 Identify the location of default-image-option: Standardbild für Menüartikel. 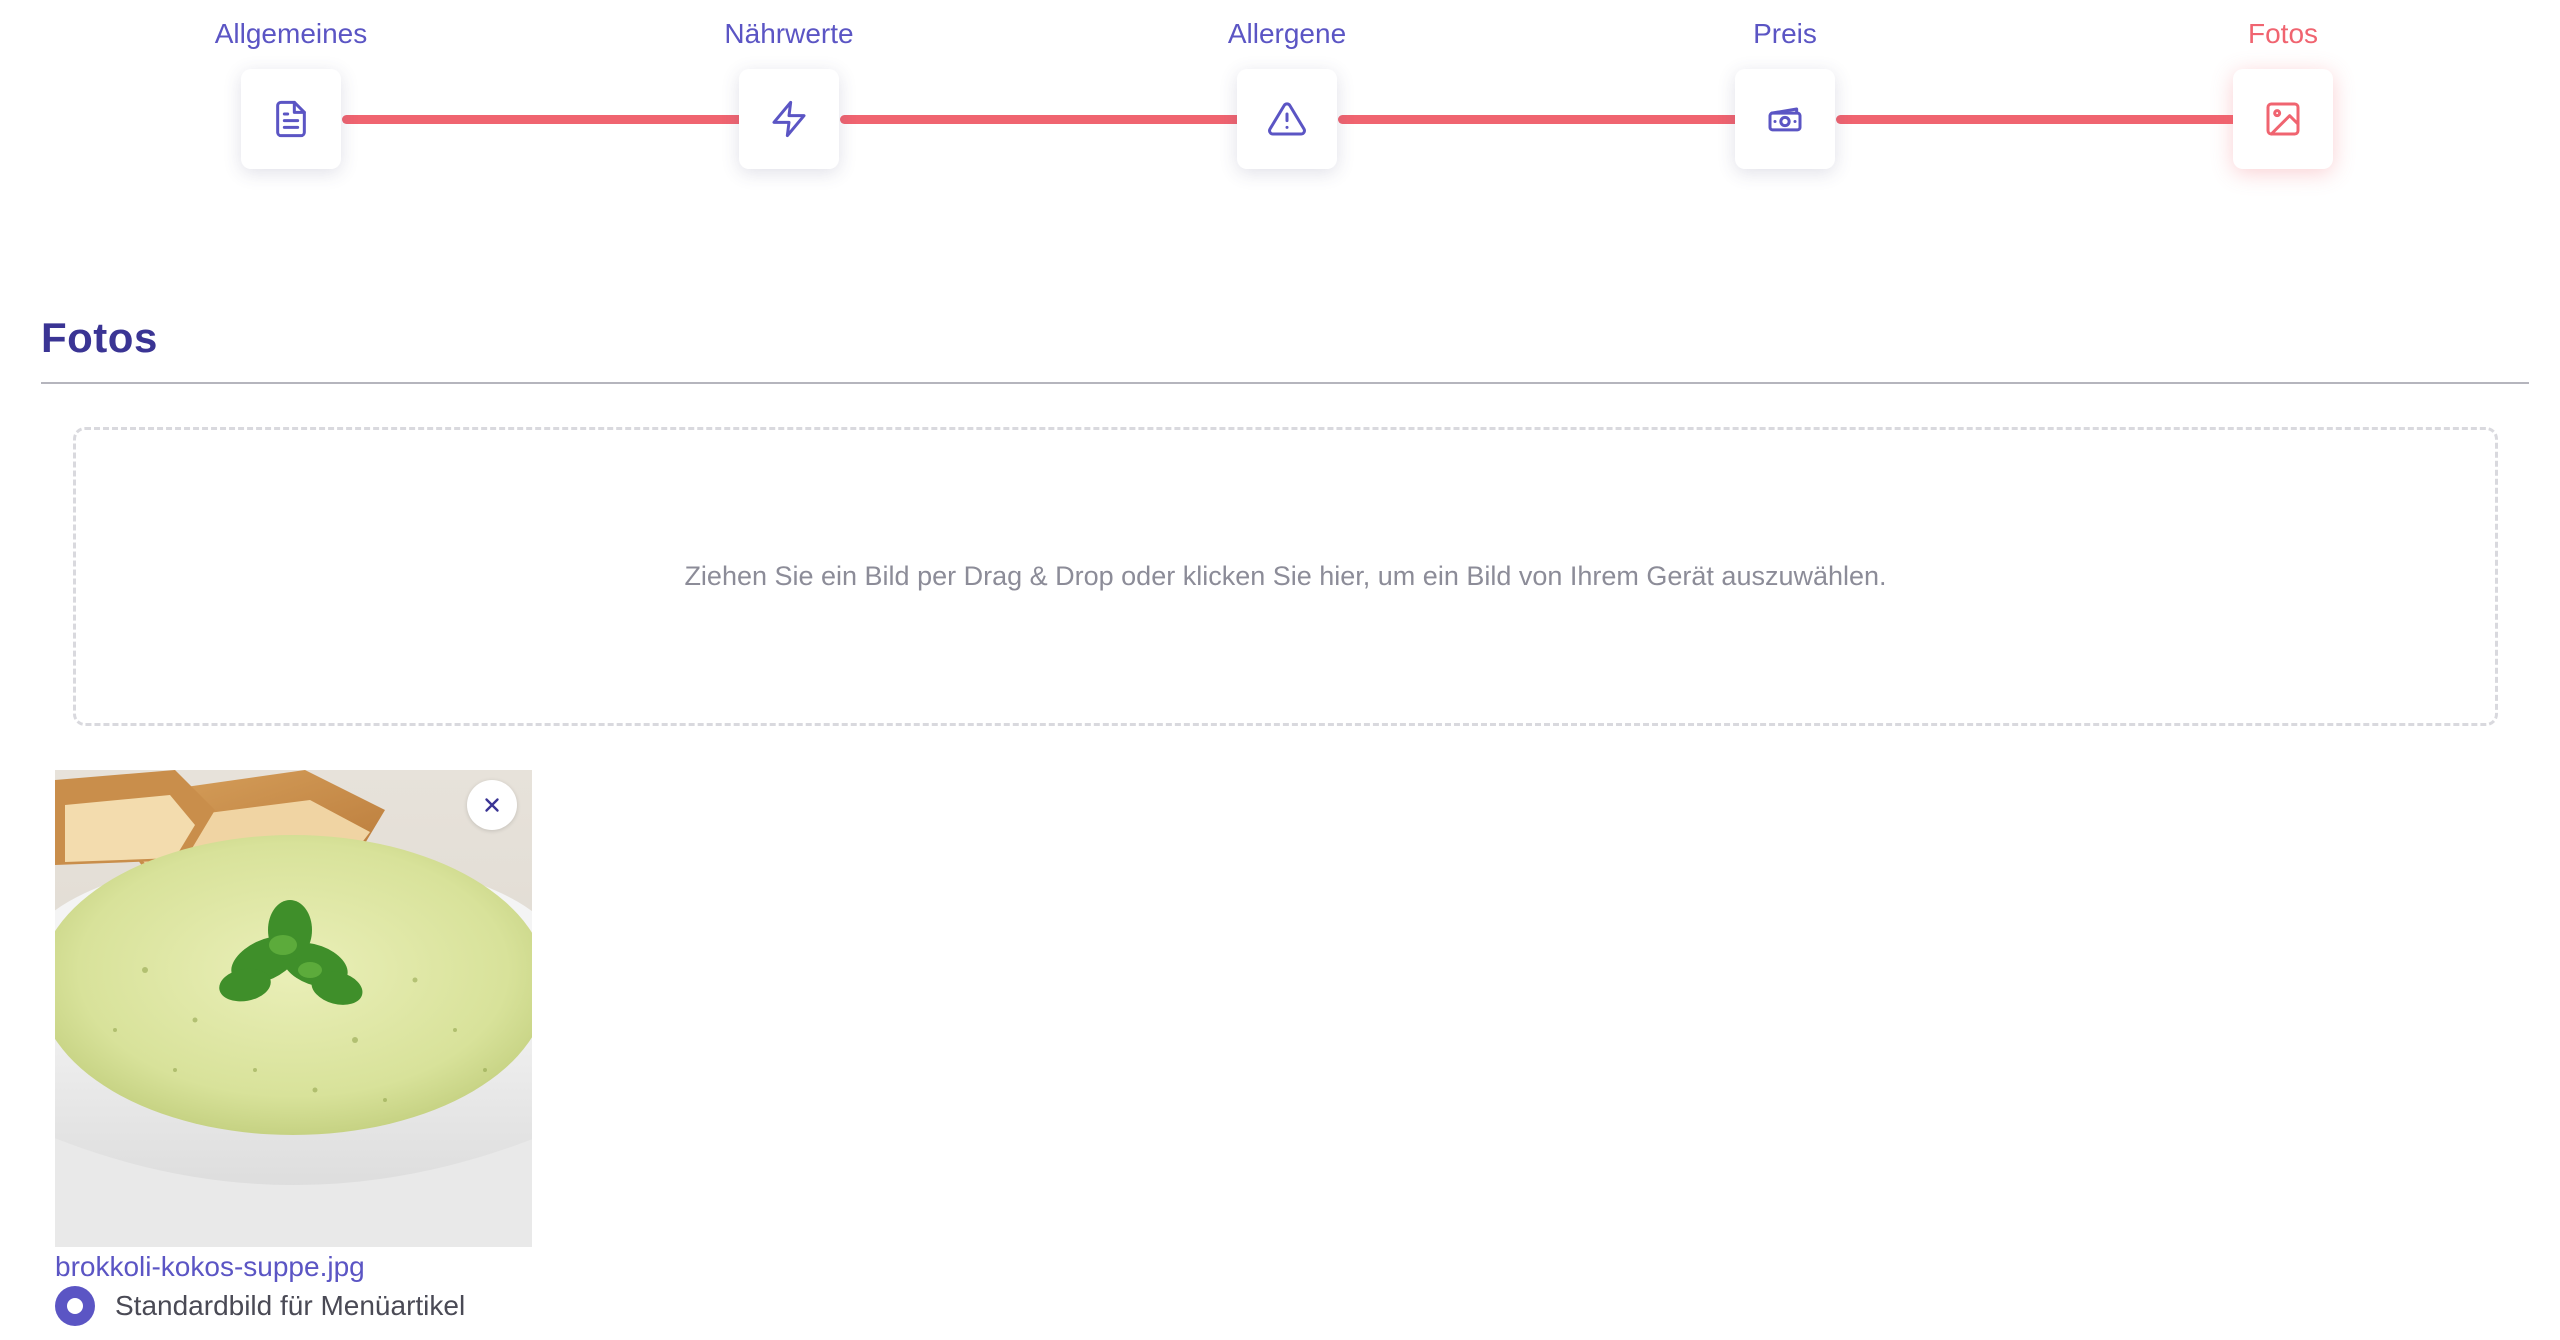
(260, 1306).